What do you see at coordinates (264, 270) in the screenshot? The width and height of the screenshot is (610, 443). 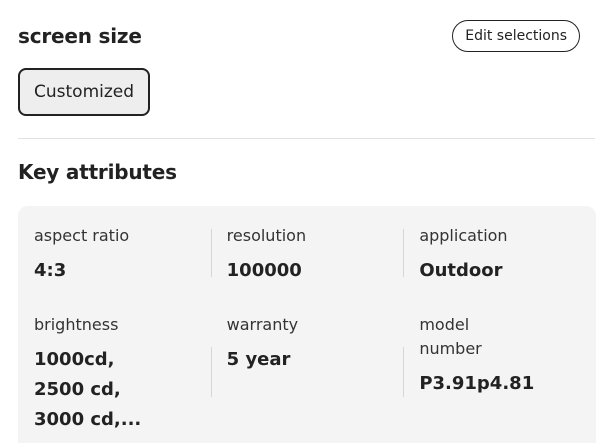 I see `attribute-value: 100000` at bounding box center [264, 270].